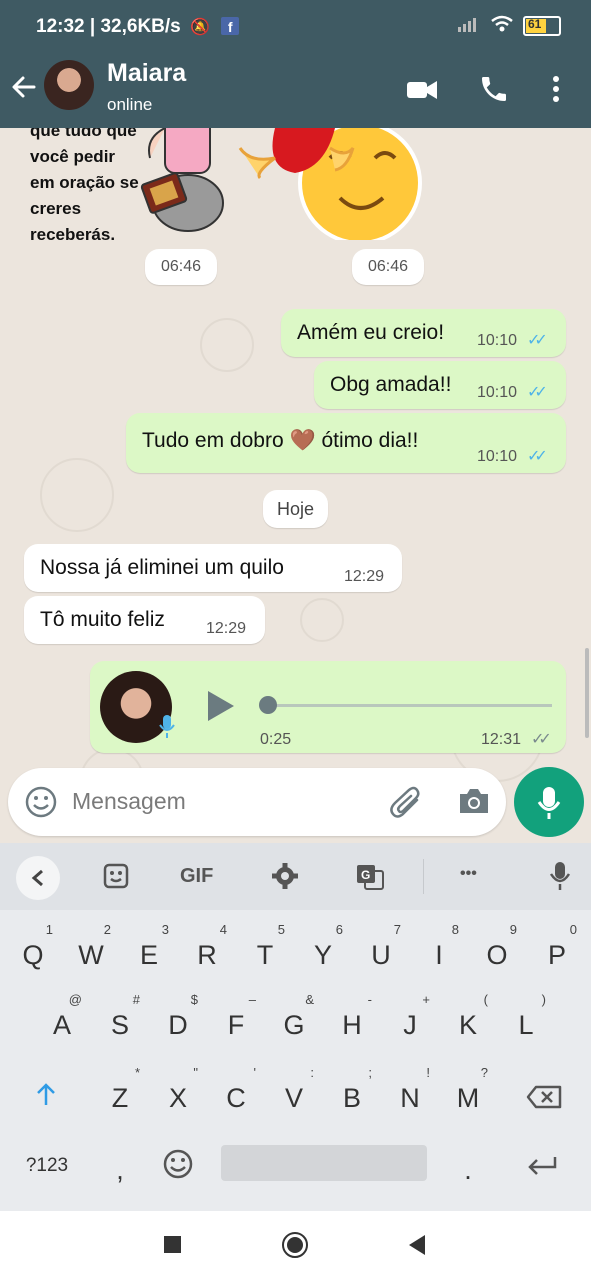  What do you see at coordinates (295, 91) in the screenshot?
I see `chat-header: Maiara online` at bounding box center [295, 91].